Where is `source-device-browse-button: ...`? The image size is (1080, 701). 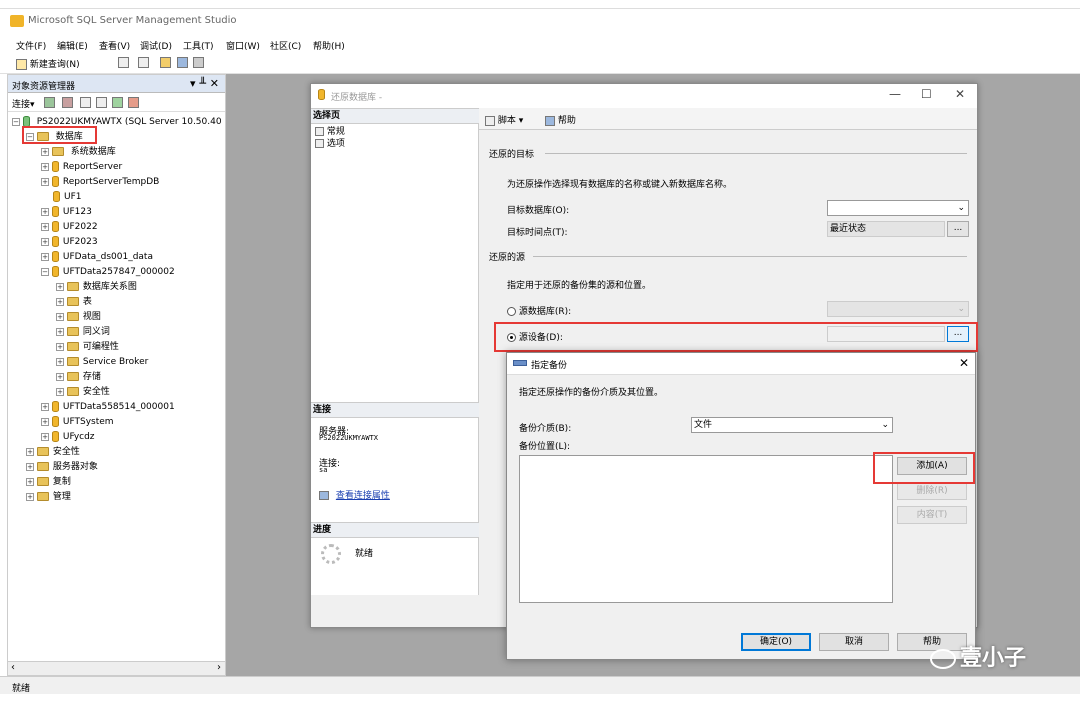 source-device-browse-button: ... is located at coordinates (958, 334).